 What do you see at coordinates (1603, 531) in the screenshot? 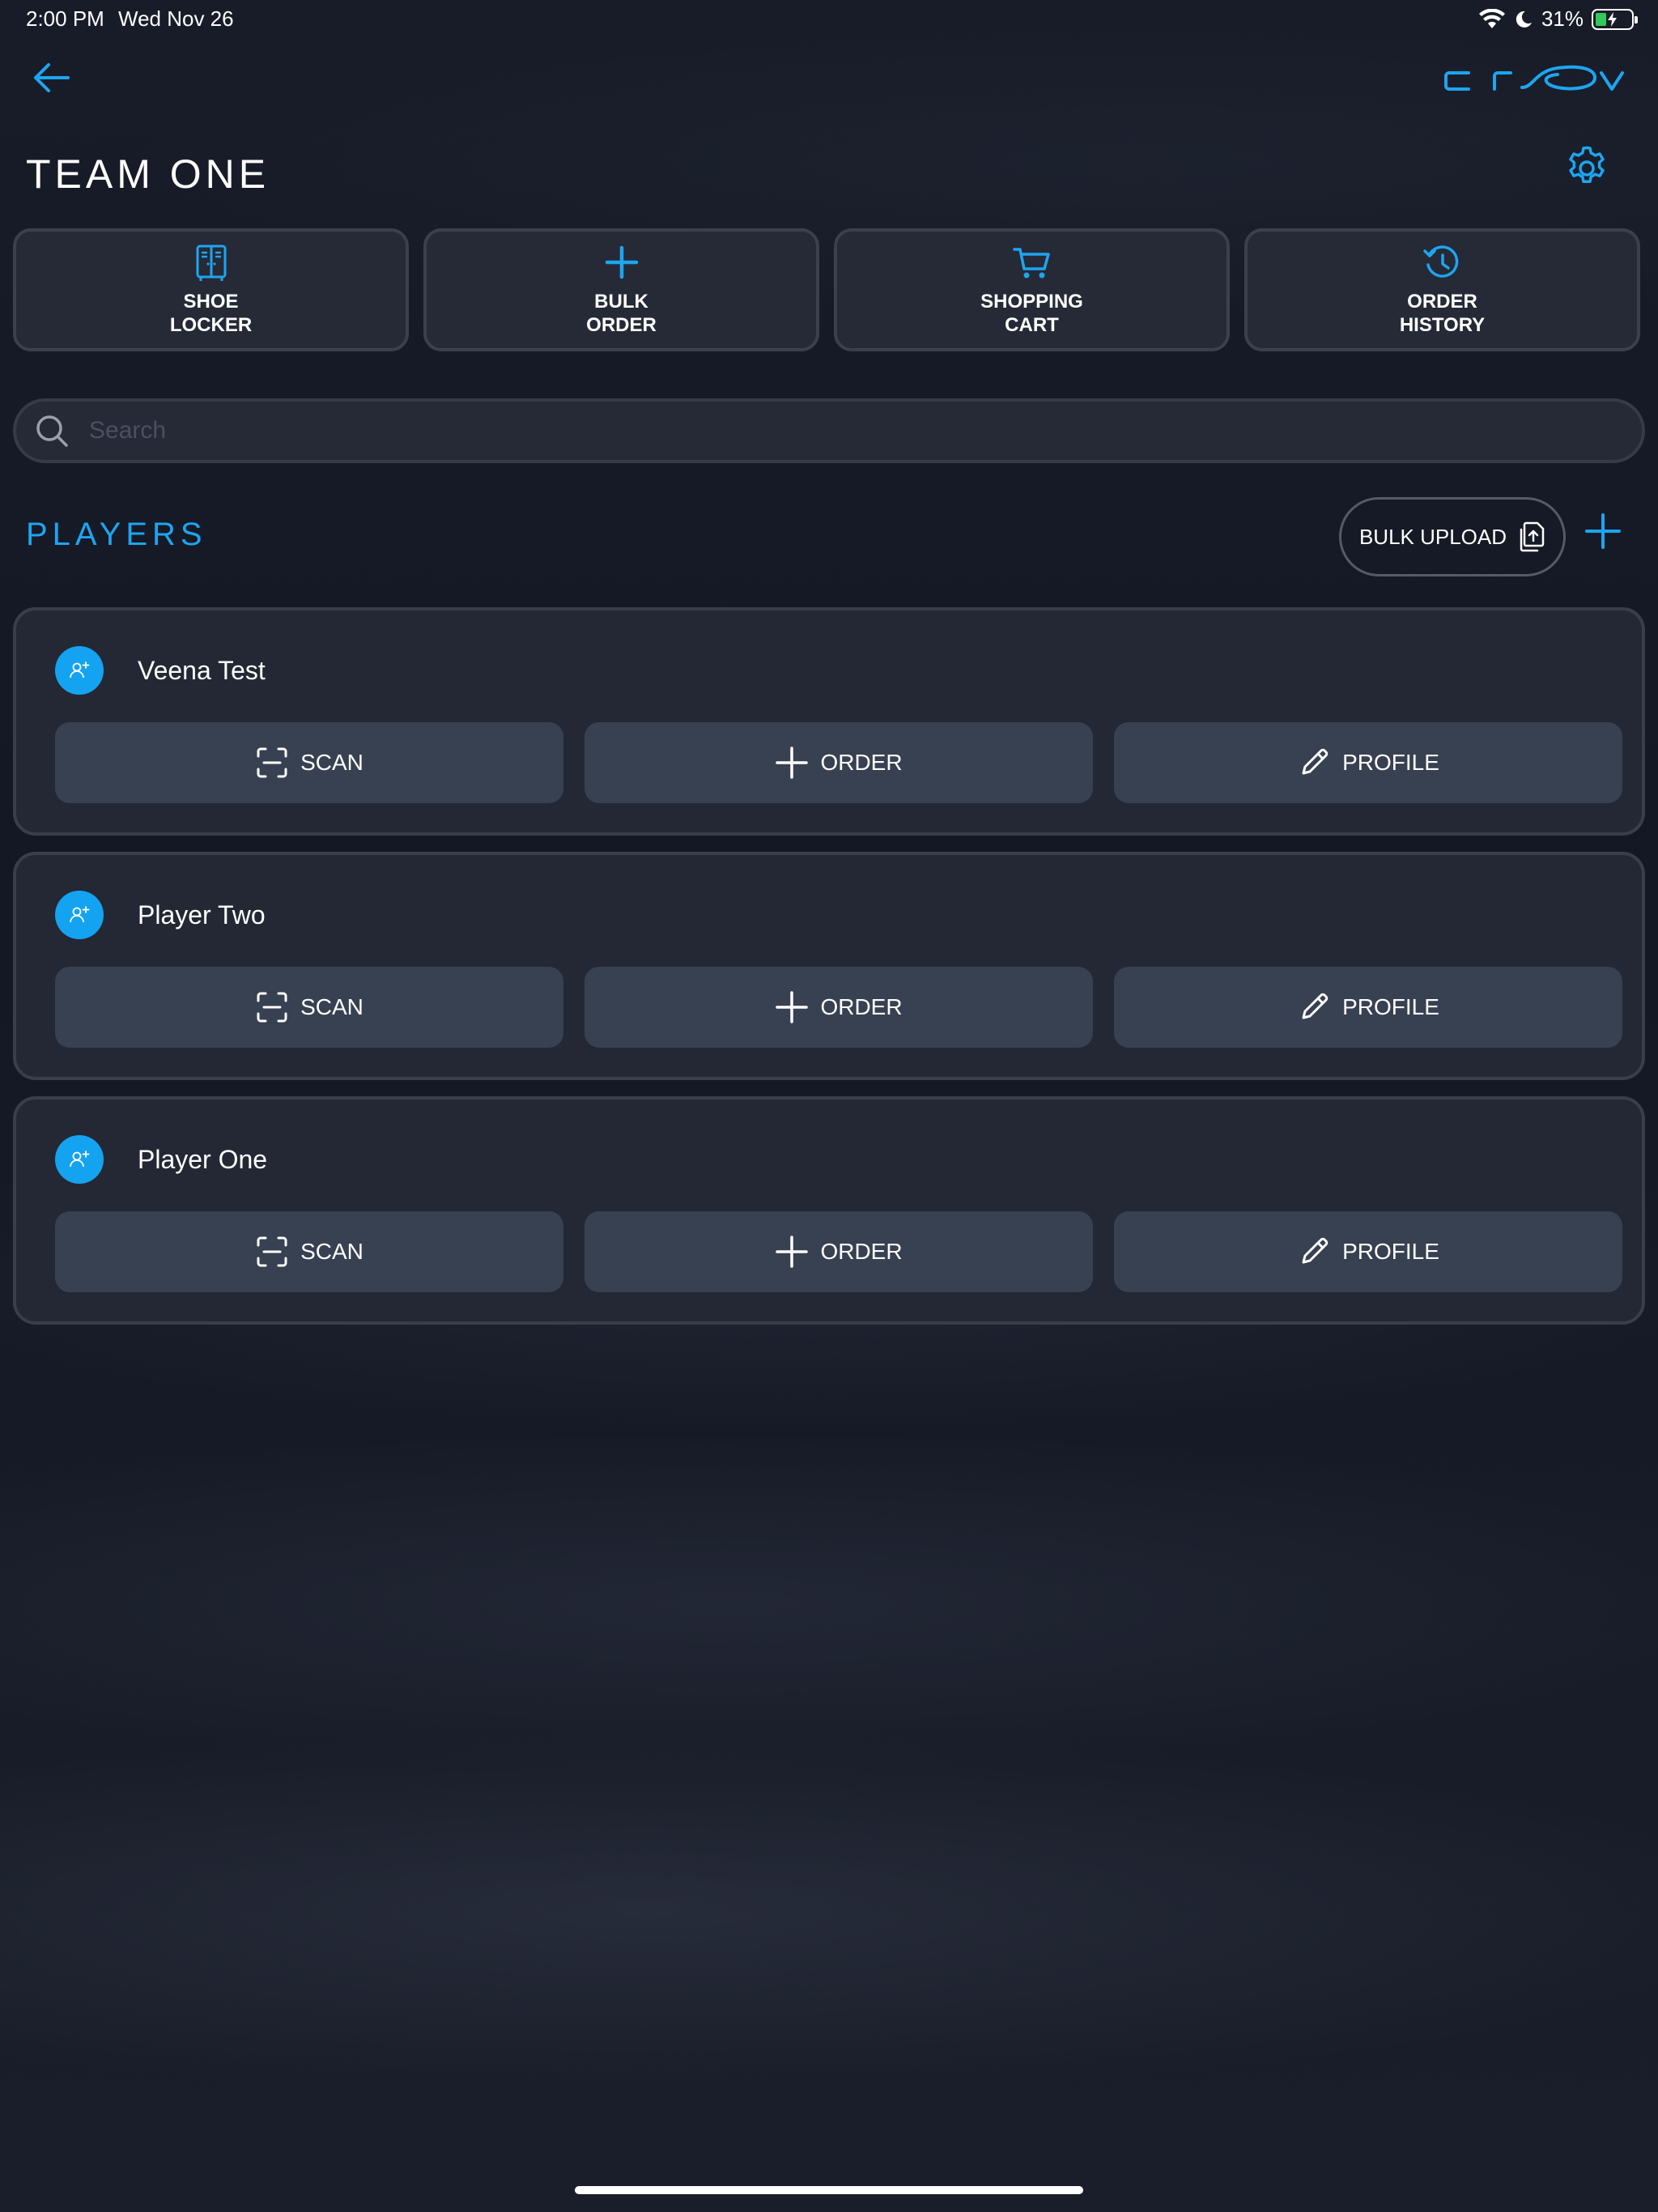
I see `add-player-icon` at bounding box center [1603, 531].